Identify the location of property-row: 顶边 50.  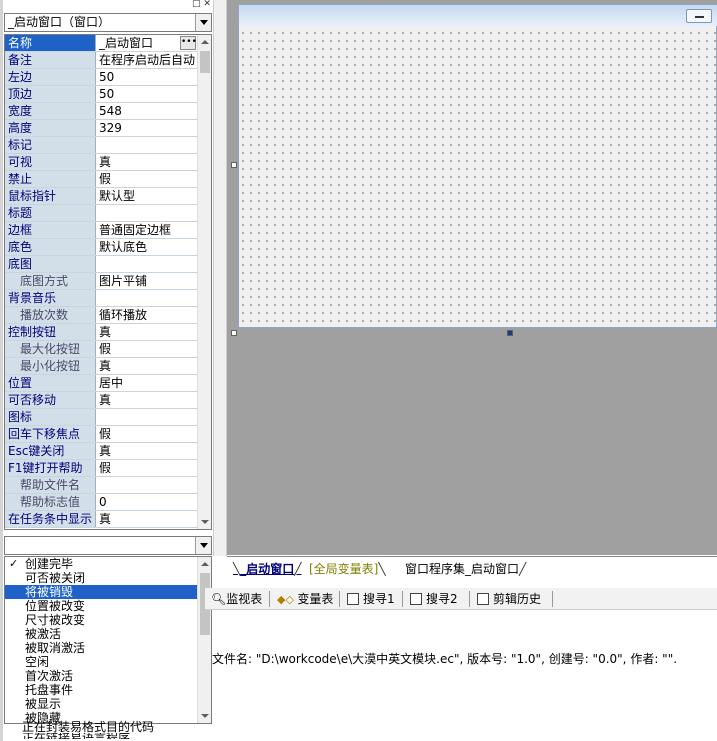
(101, 94).